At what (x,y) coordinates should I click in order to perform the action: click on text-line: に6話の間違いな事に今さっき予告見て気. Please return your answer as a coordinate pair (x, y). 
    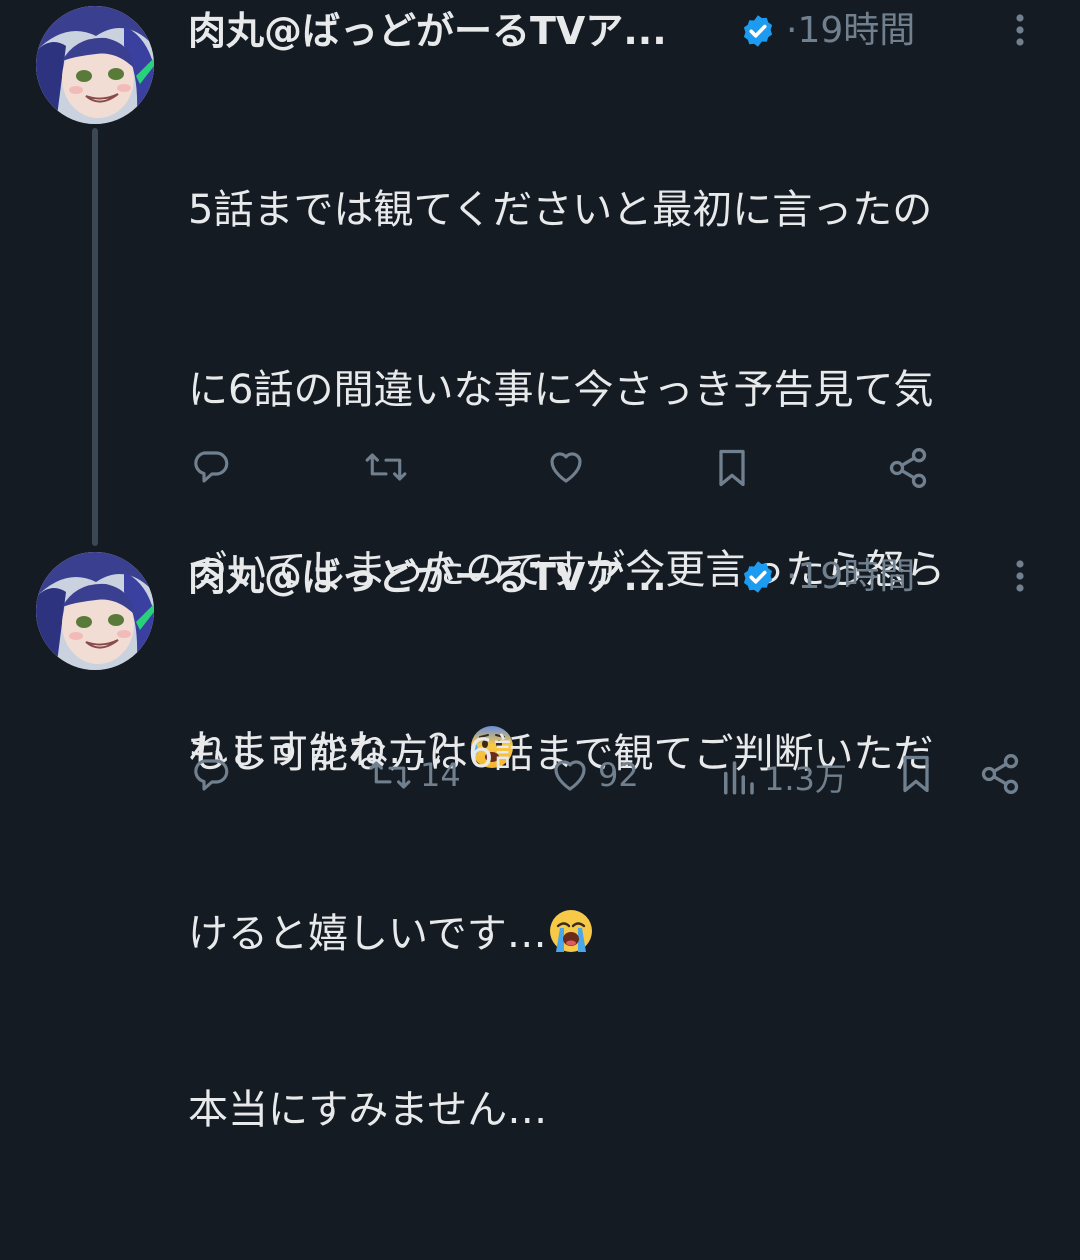
    Looking at the image, I should click on (561, 390).